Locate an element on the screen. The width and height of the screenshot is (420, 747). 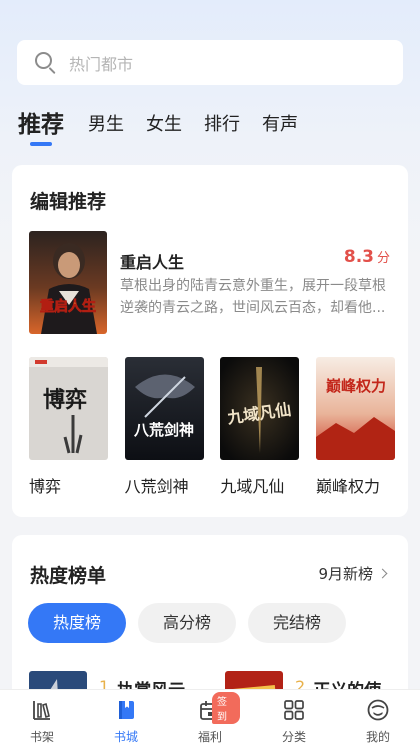
search-icon is located at coordinates (46, 63).